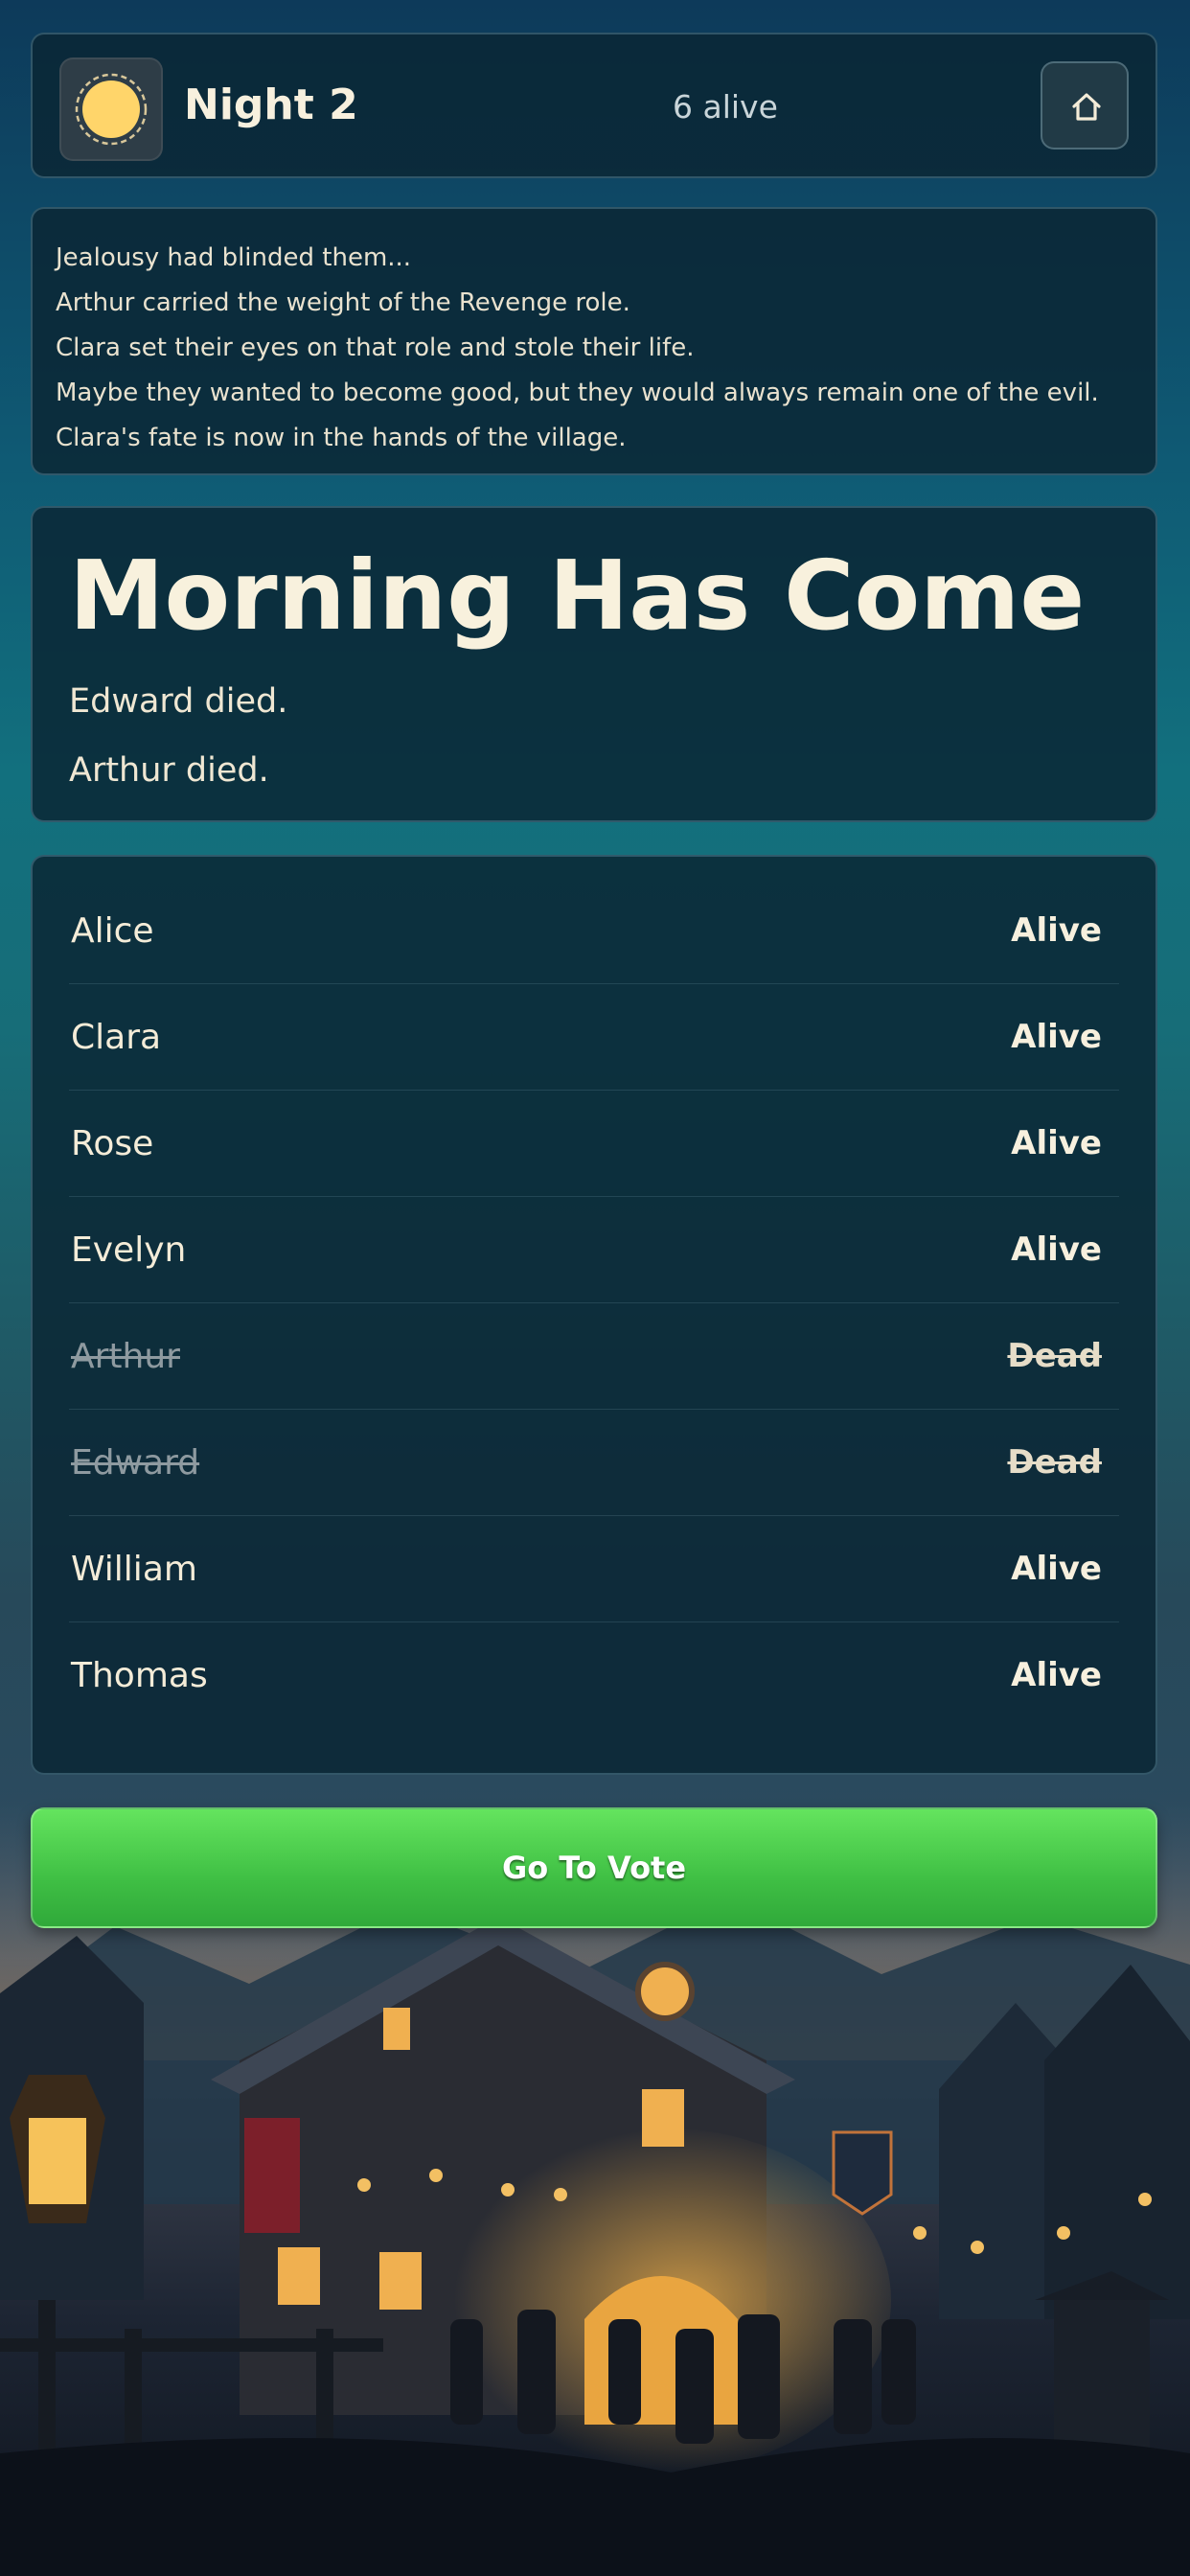 The image size is (1190, 2576). I want to click on player-name: Alice, so click(113, 930).